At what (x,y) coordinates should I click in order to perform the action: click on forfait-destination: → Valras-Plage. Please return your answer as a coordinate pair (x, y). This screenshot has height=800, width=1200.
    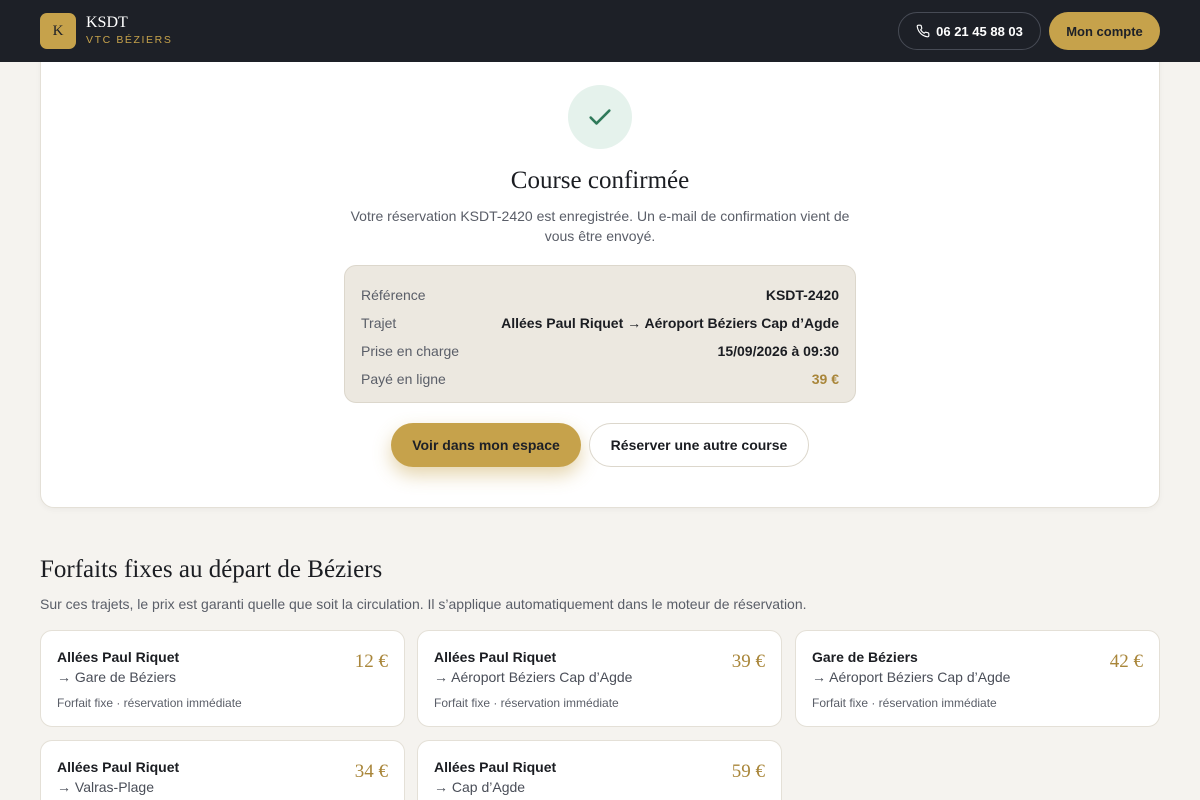
    Looking at the image, I should click on (106, 787).